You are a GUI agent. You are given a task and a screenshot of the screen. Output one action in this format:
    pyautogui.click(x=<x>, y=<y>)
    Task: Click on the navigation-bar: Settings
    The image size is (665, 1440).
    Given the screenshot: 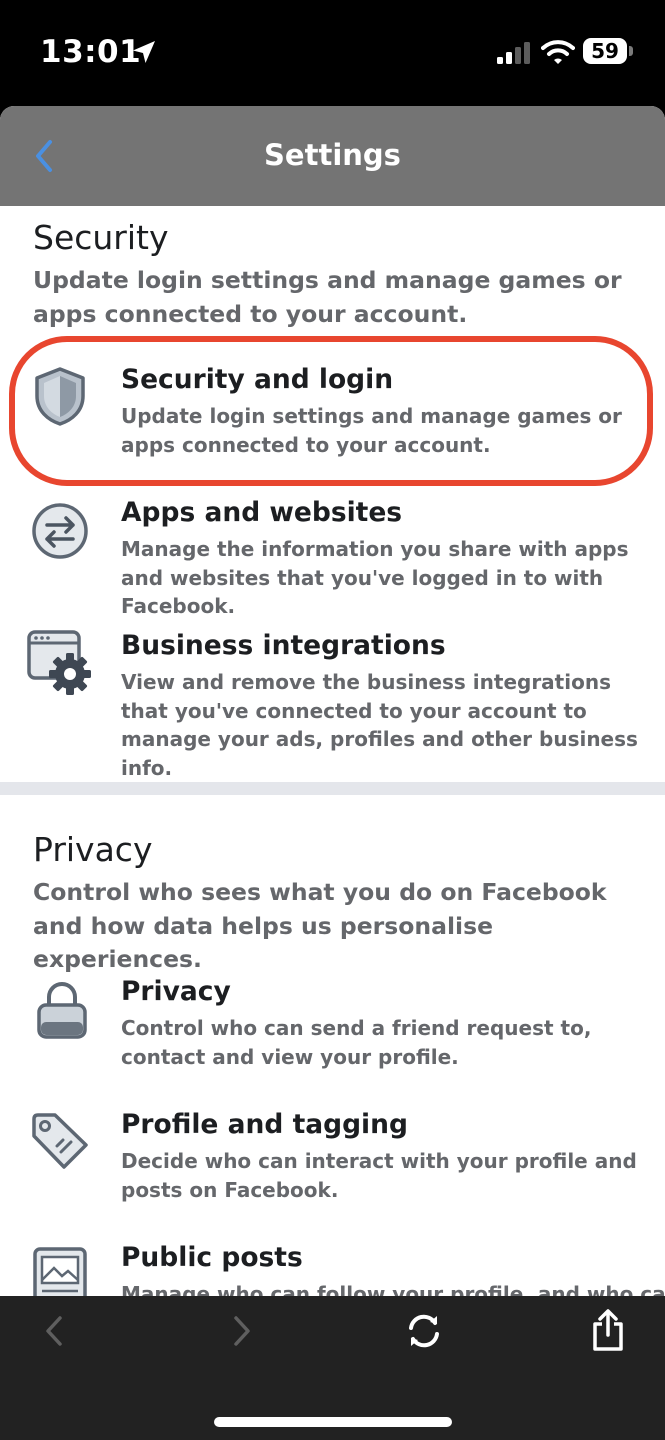 What is the action you would take?
    pyautogui.click(x=332, y=156)
    